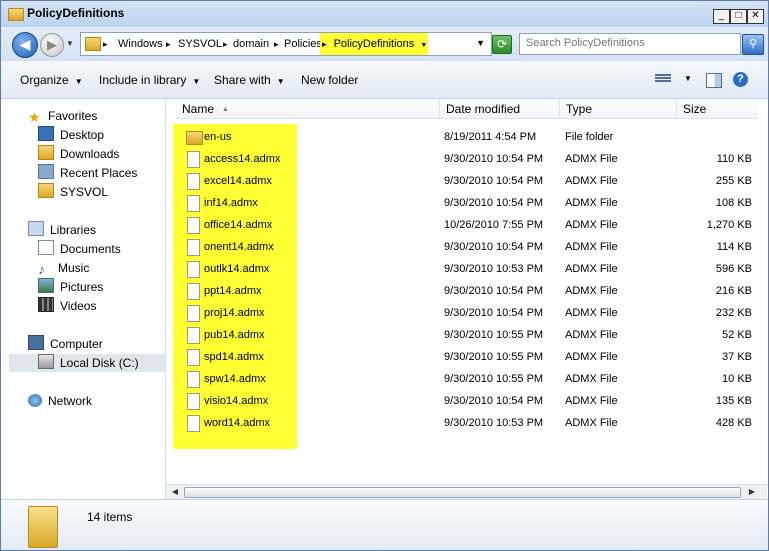  Describe the element at coordinates (218, 137) in the screenshot. I see `file-name: en-us` at that location.